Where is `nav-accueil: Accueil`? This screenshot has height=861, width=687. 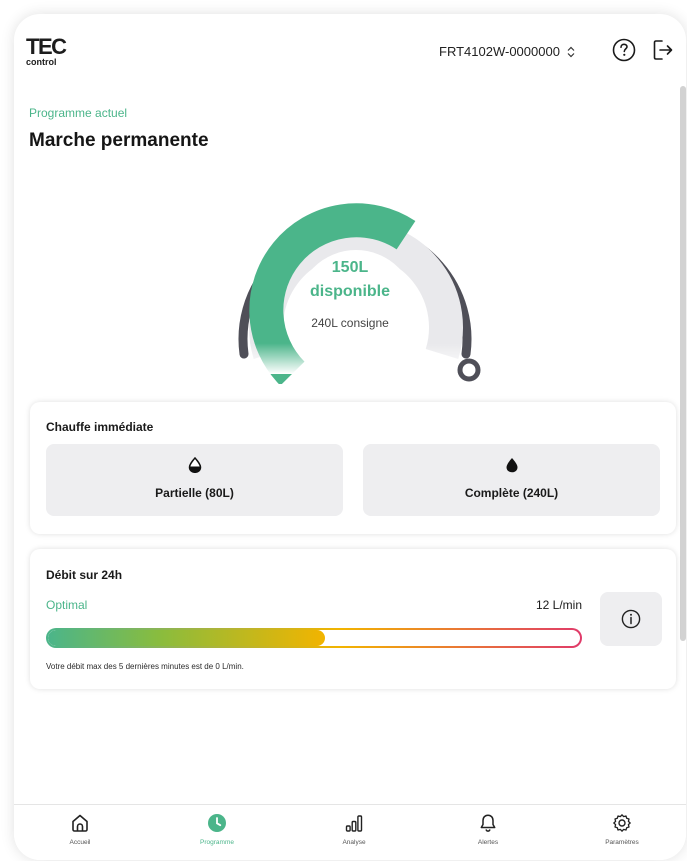
nav-accueil: Accueil is located at coordinates (80, 832).